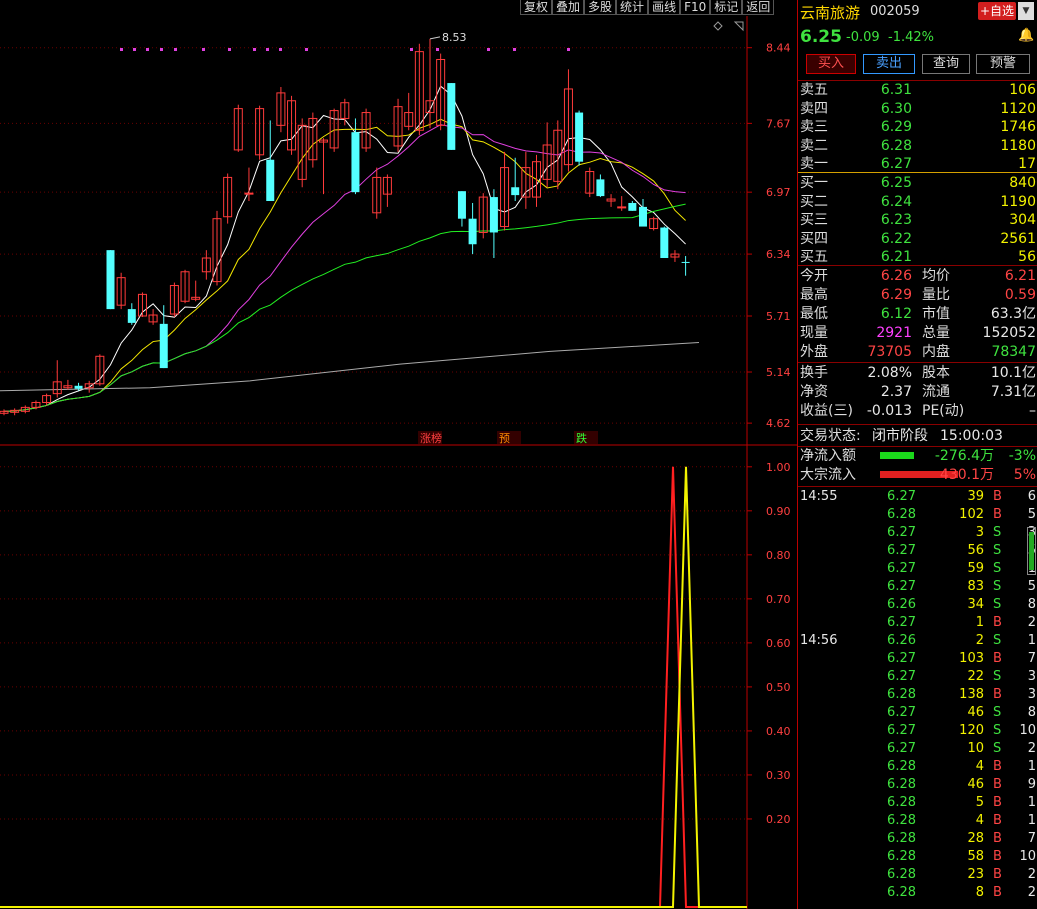 The width and height of the screenshot is (1037, 909). What do you see at coordinates (961, 748) in the screenshot?
I see `tick-row: 6.27 10 S 2` at bounding box center [961, 748].